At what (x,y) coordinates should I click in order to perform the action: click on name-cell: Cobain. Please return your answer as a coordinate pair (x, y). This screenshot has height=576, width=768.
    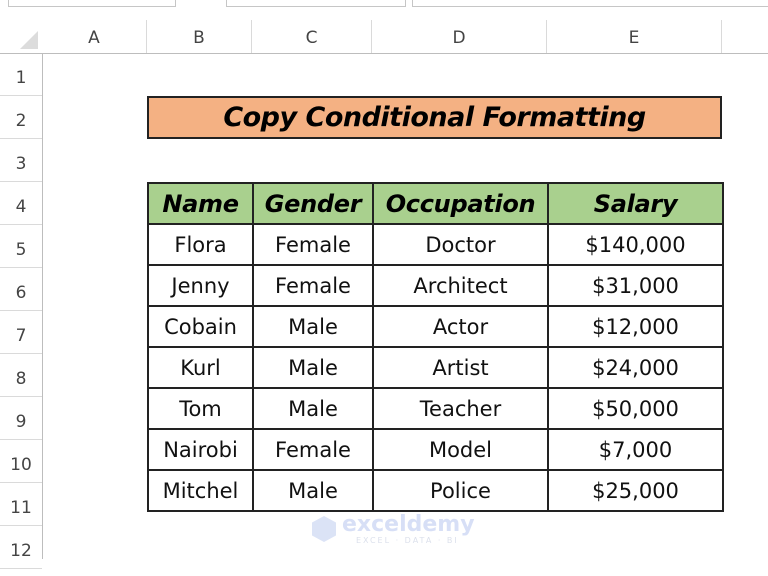
    Looking at the image, I should click on (200, 326).